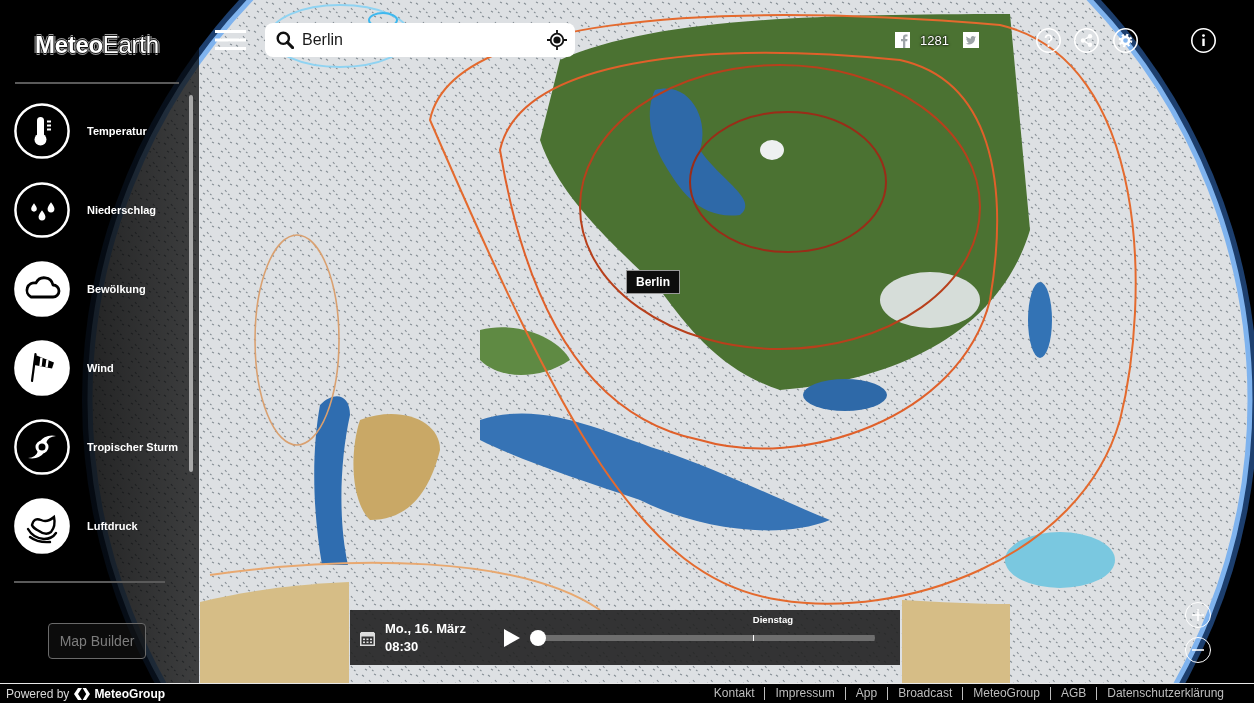 This screenshot has width=1254, height=703. Describe the element at coordinates (1203, 40) in the screenshot. I see `info-icon` at that location.